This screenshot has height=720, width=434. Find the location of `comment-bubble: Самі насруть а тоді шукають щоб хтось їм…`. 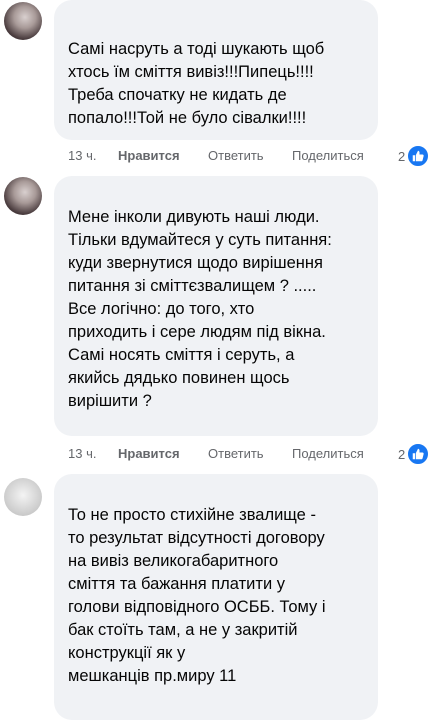

comment-bubble: Самі насруть а тоді шукають щоб хтось їм… is located at coordinates (216, 70).